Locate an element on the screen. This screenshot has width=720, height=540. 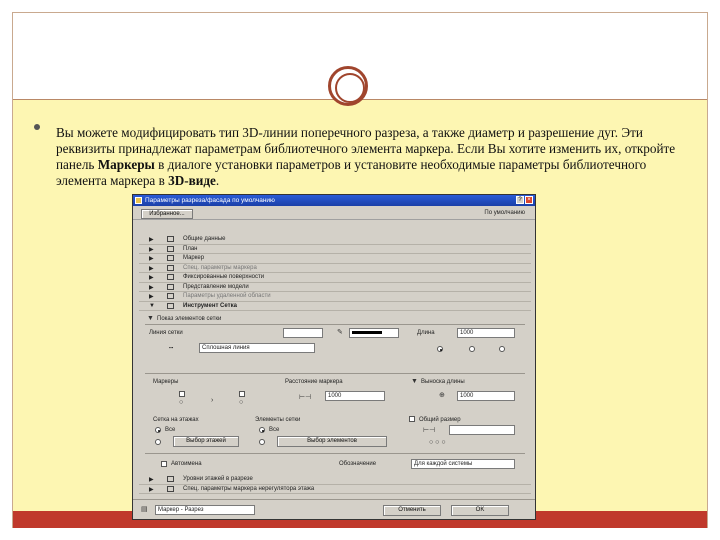
width-label: Длина is located at coordinates (426, 333).